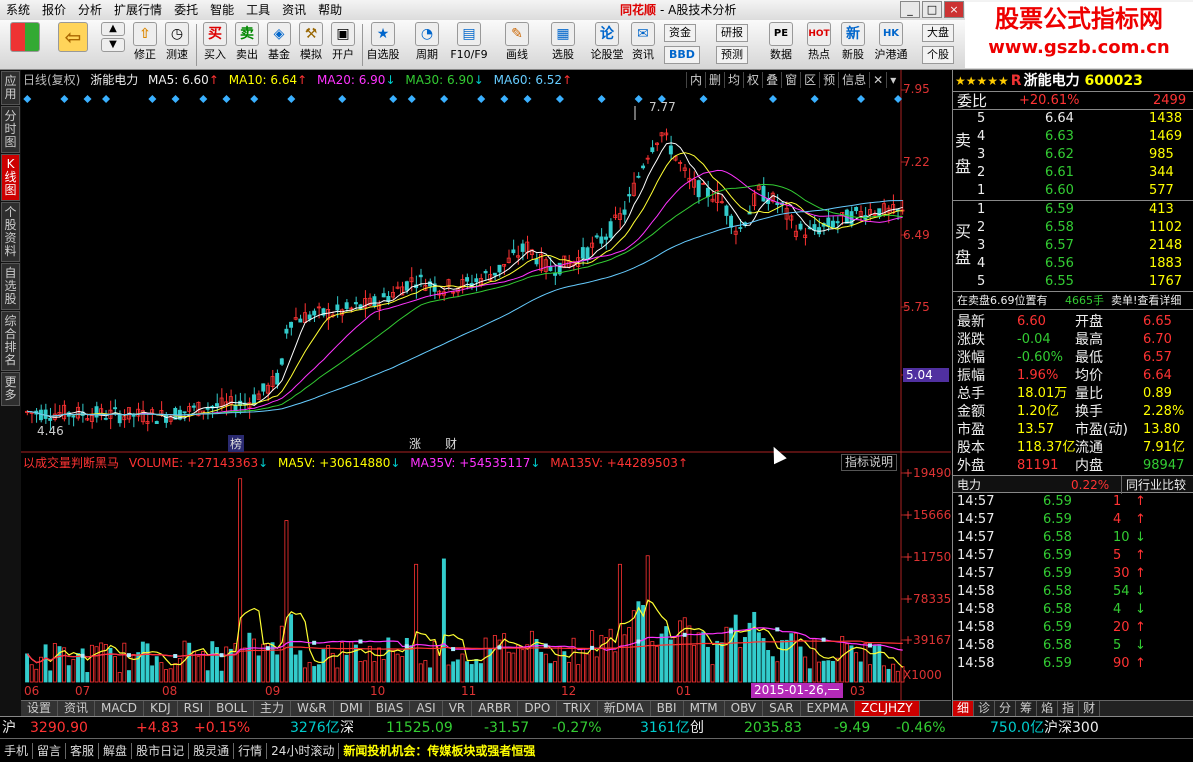  What do you see at coordinates (682, 55) in the screenshot?
I see `bbd-button: BBD` at bounding box center [682, 55].